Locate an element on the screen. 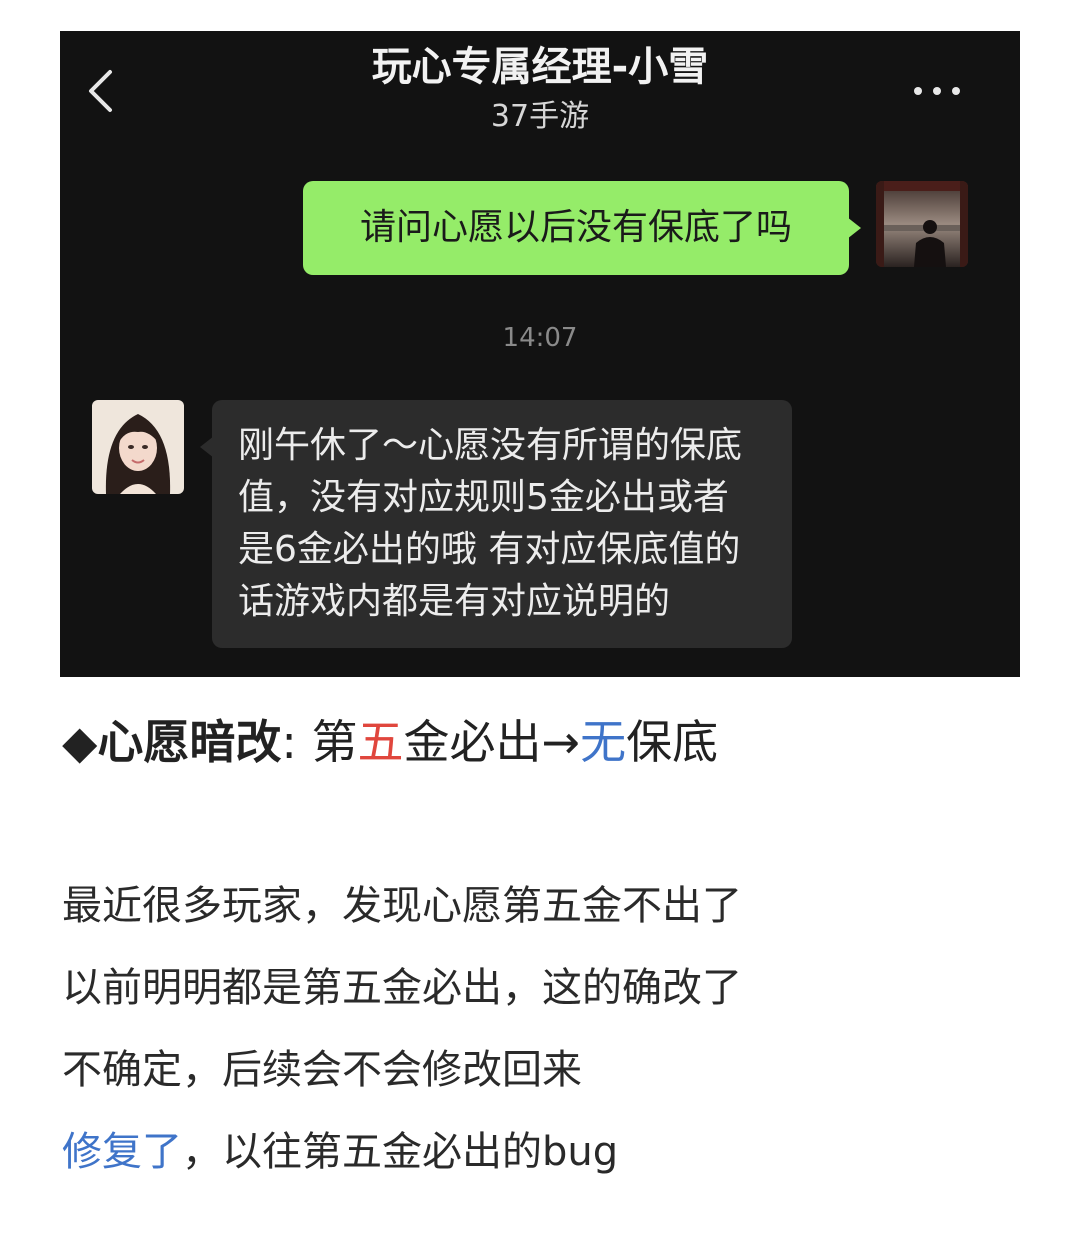 The image size is (1080, 1255). message-timestamp: 14:07 is located at coordinates (540, 338).